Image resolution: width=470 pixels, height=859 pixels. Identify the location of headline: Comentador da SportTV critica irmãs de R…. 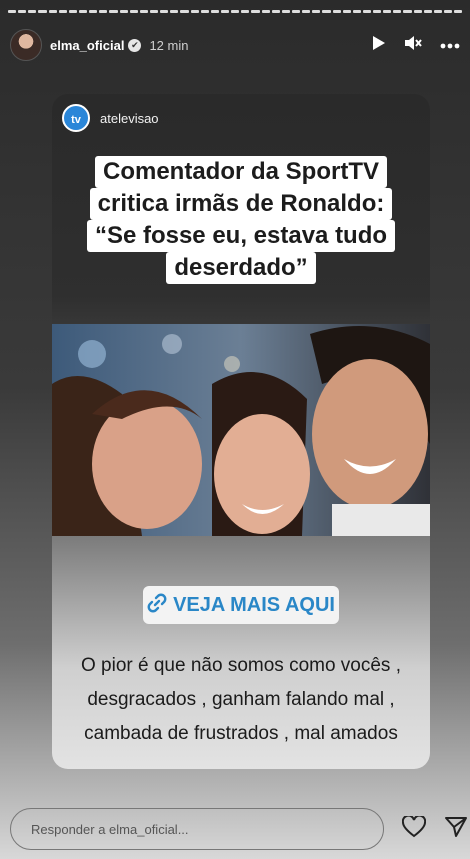
(241, 220).